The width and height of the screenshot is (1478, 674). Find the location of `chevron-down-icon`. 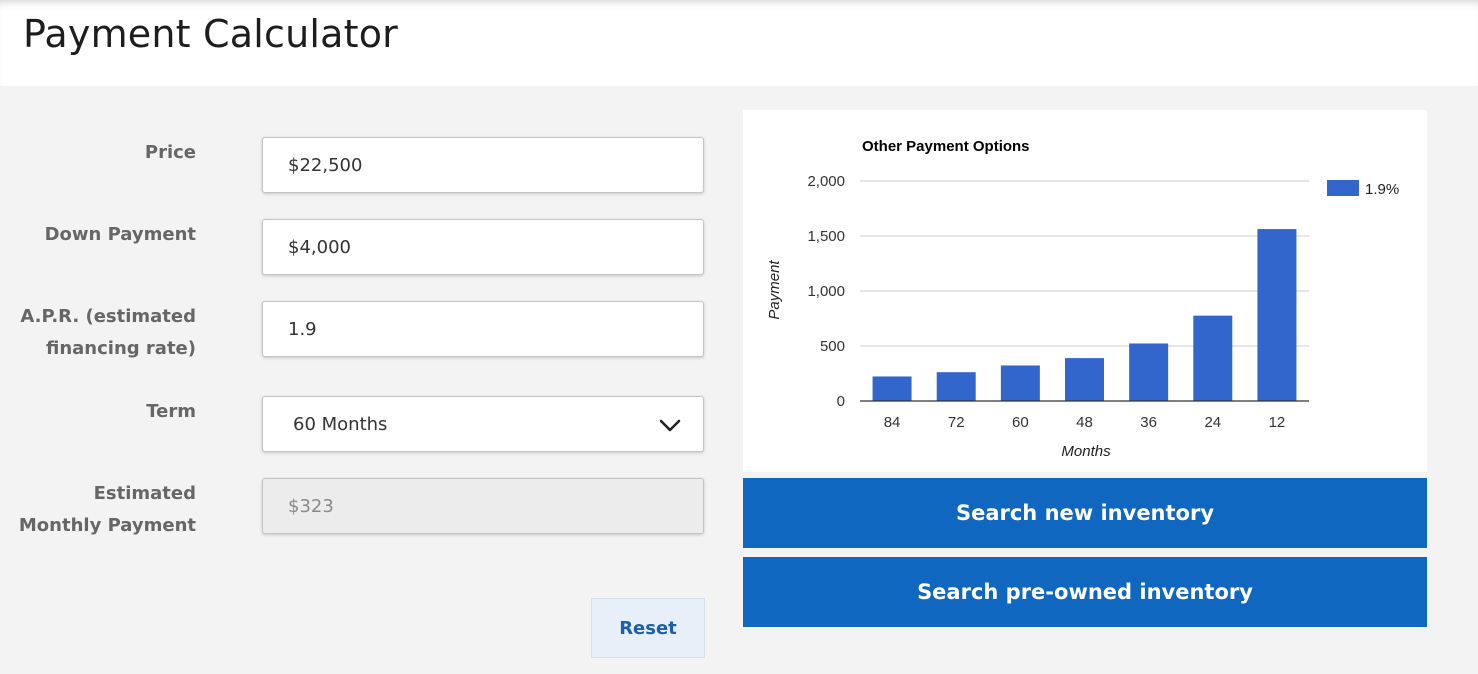

chevron-down-icon is located at coordinates (670, 425).